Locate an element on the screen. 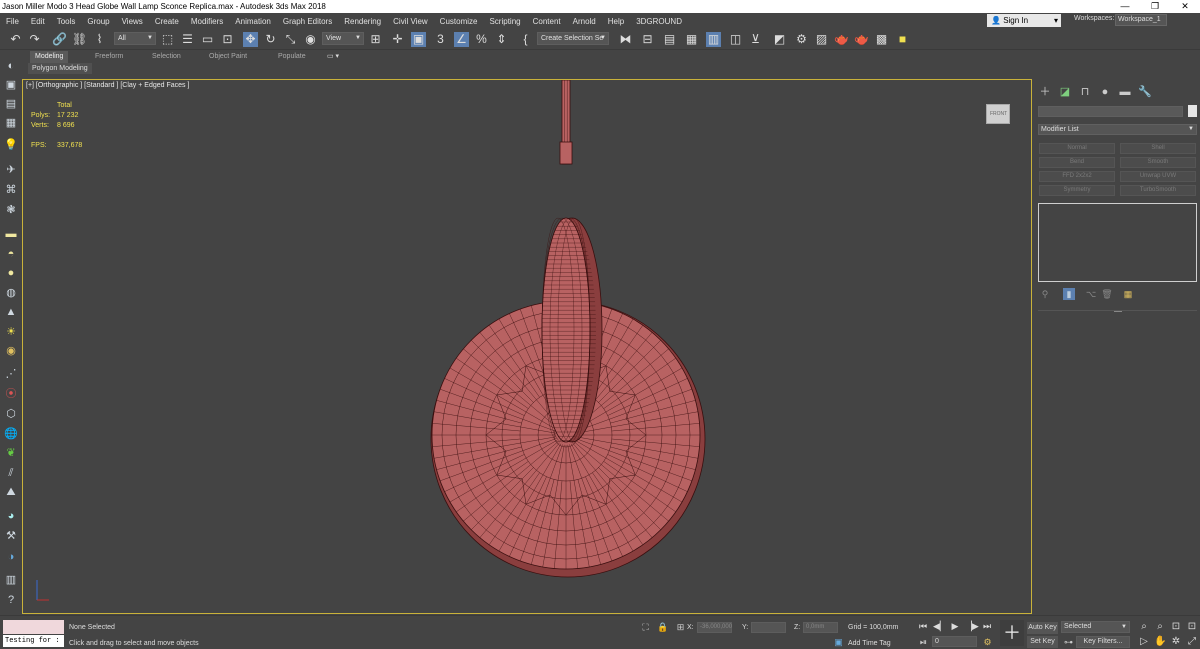 Image resolution: width=1200 pixels, height=649 pixels. menu-customize: Customize is located at coordinates (459, 21).